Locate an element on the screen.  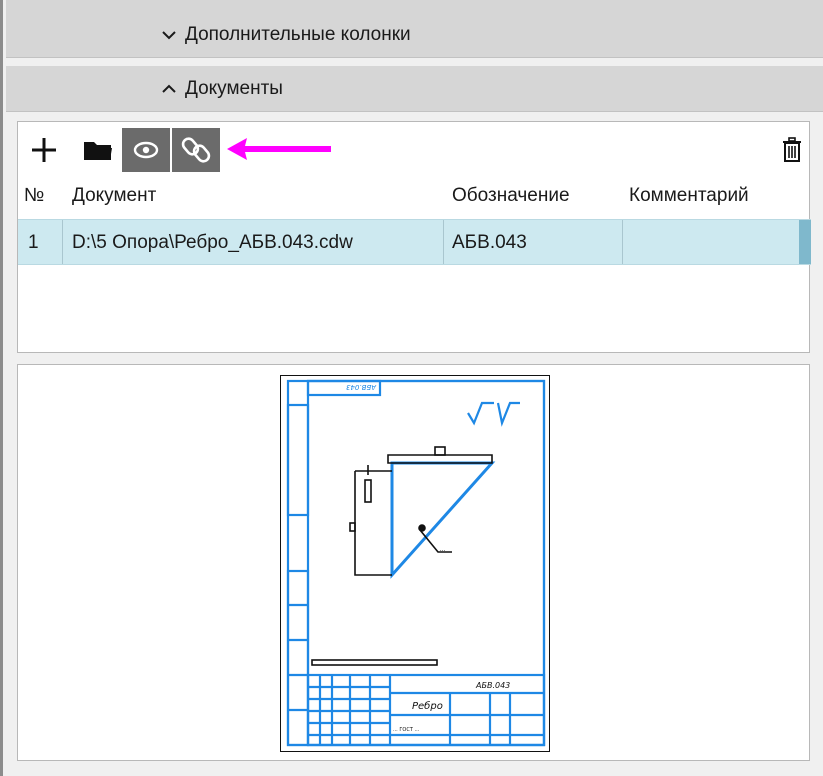
documents-toolbar is located at coordinates (413, 147).